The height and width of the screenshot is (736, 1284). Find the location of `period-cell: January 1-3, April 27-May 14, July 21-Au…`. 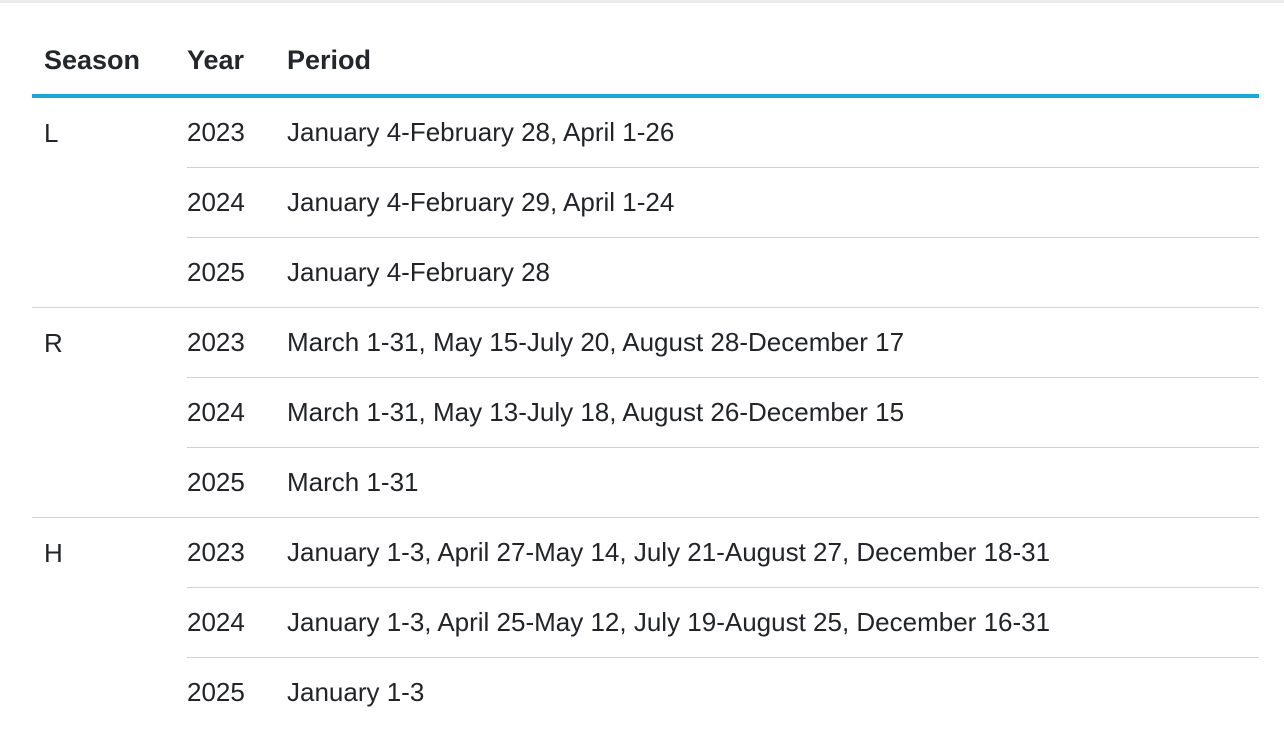

period-cell: January 1-3, April 27-May 14, July 21-Au… is located at coordinates (773, 552).